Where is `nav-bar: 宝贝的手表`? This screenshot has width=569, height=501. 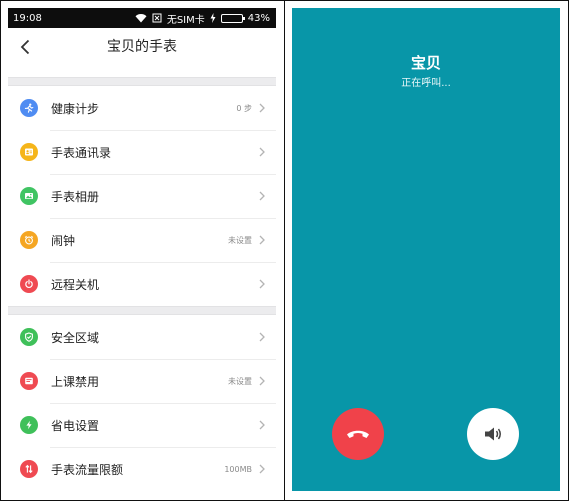 nav-bar: 宝贝的手表 is located at coordinates (142, 47).